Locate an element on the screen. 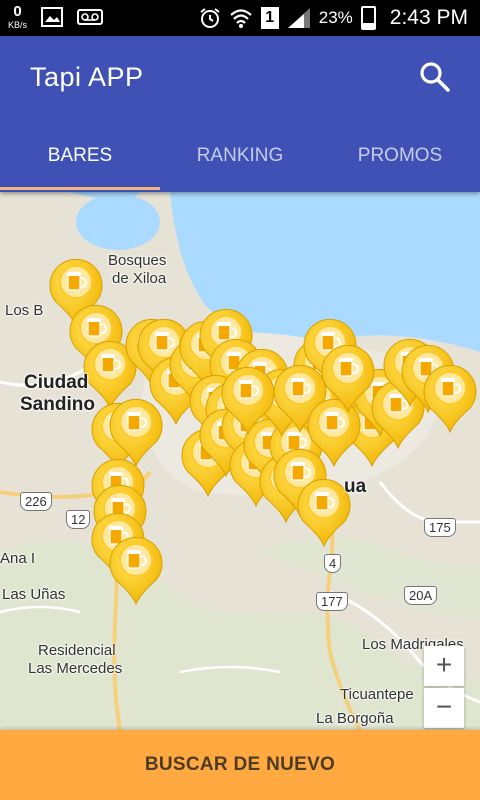 The width and height of the screenshot is (480, 800). tab-bar: BARES RANKING PROMOS is located at coordinates (240, 160).